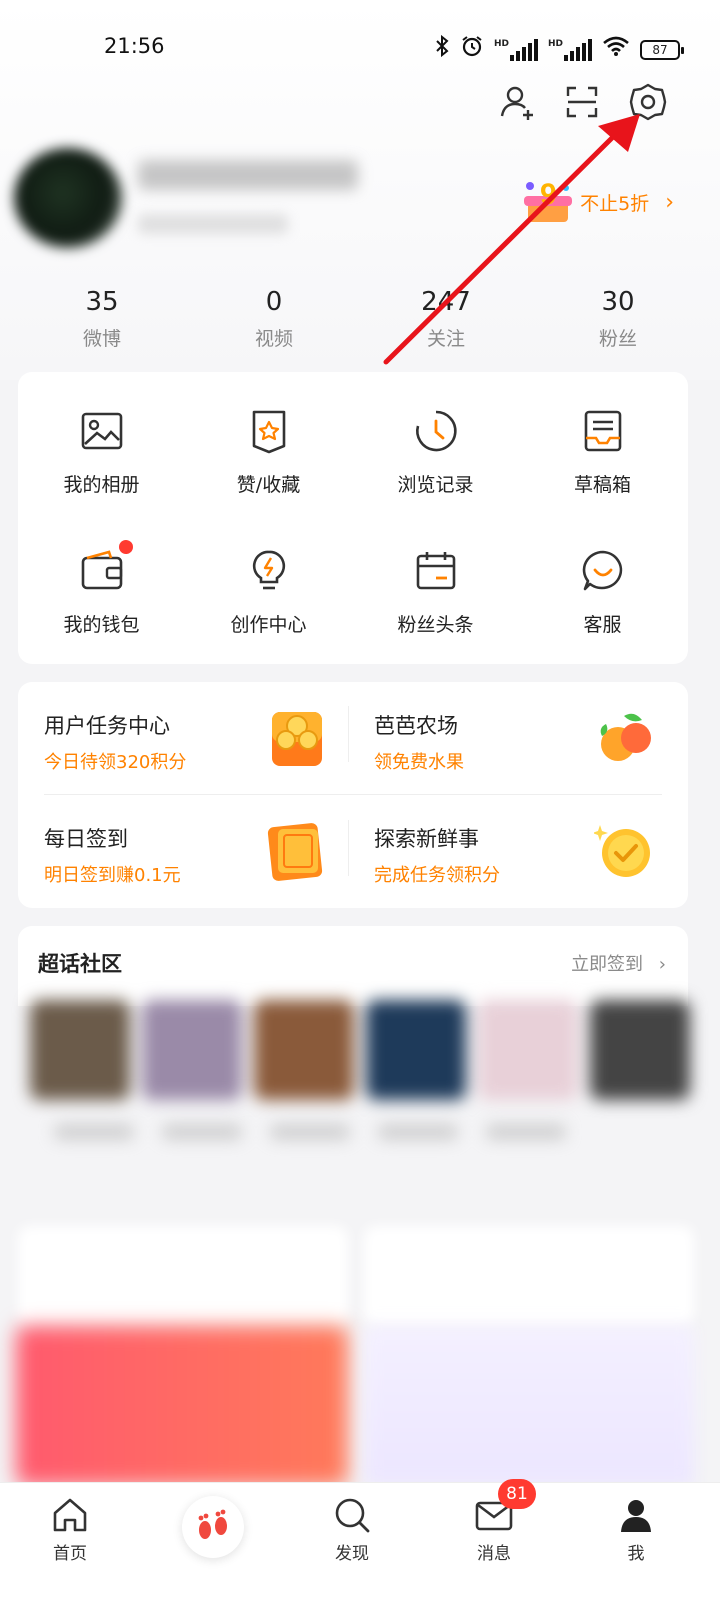 This screenshot has width=720, height=1600. What do you see at coordinates (626, 738) in the screenshot?
I see `fruit-icon` at bounding box center [626, 738].